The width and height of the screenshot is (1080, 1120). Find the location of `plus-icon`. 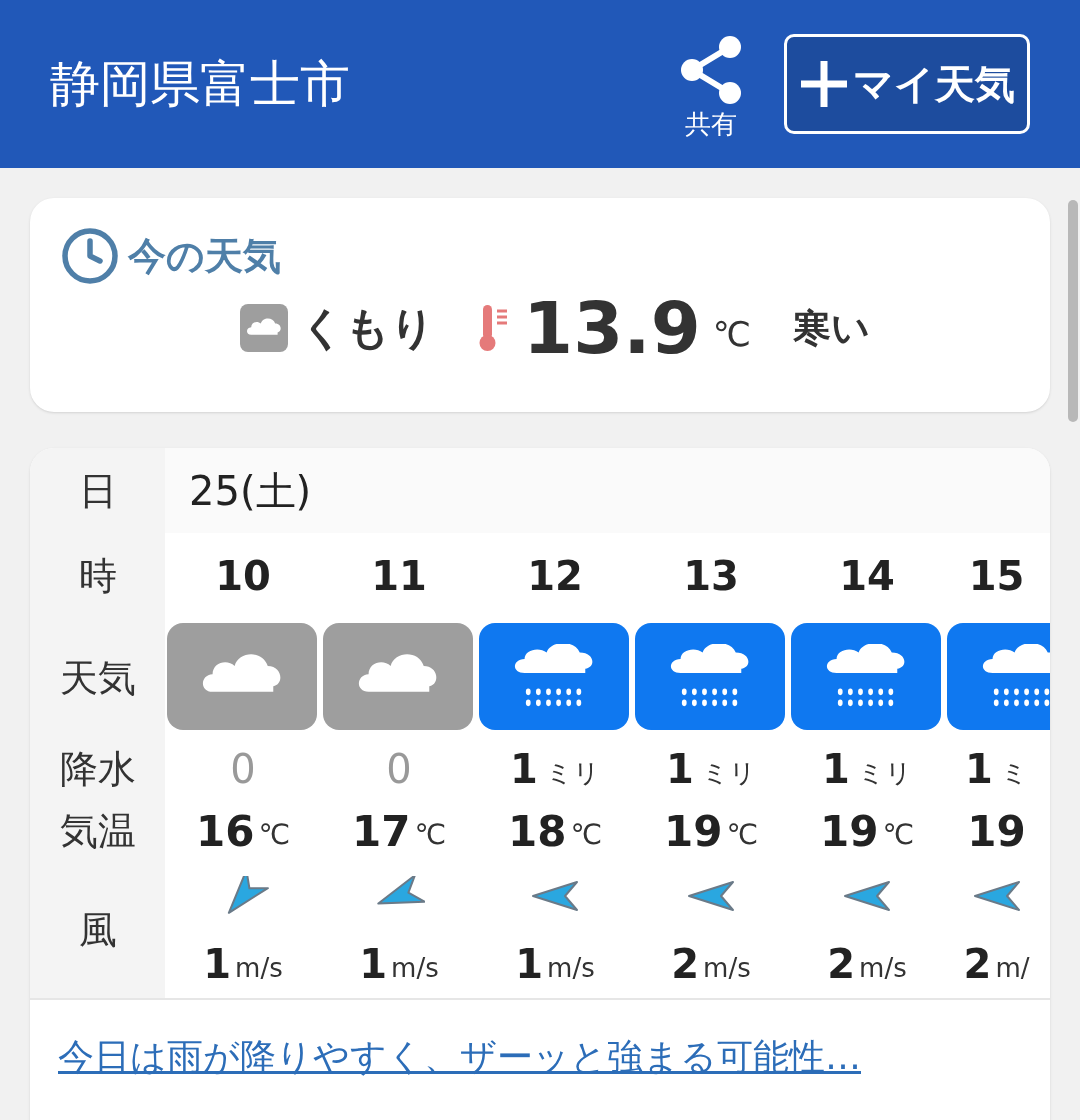

plus-icon is located at coordinates (824, 84).